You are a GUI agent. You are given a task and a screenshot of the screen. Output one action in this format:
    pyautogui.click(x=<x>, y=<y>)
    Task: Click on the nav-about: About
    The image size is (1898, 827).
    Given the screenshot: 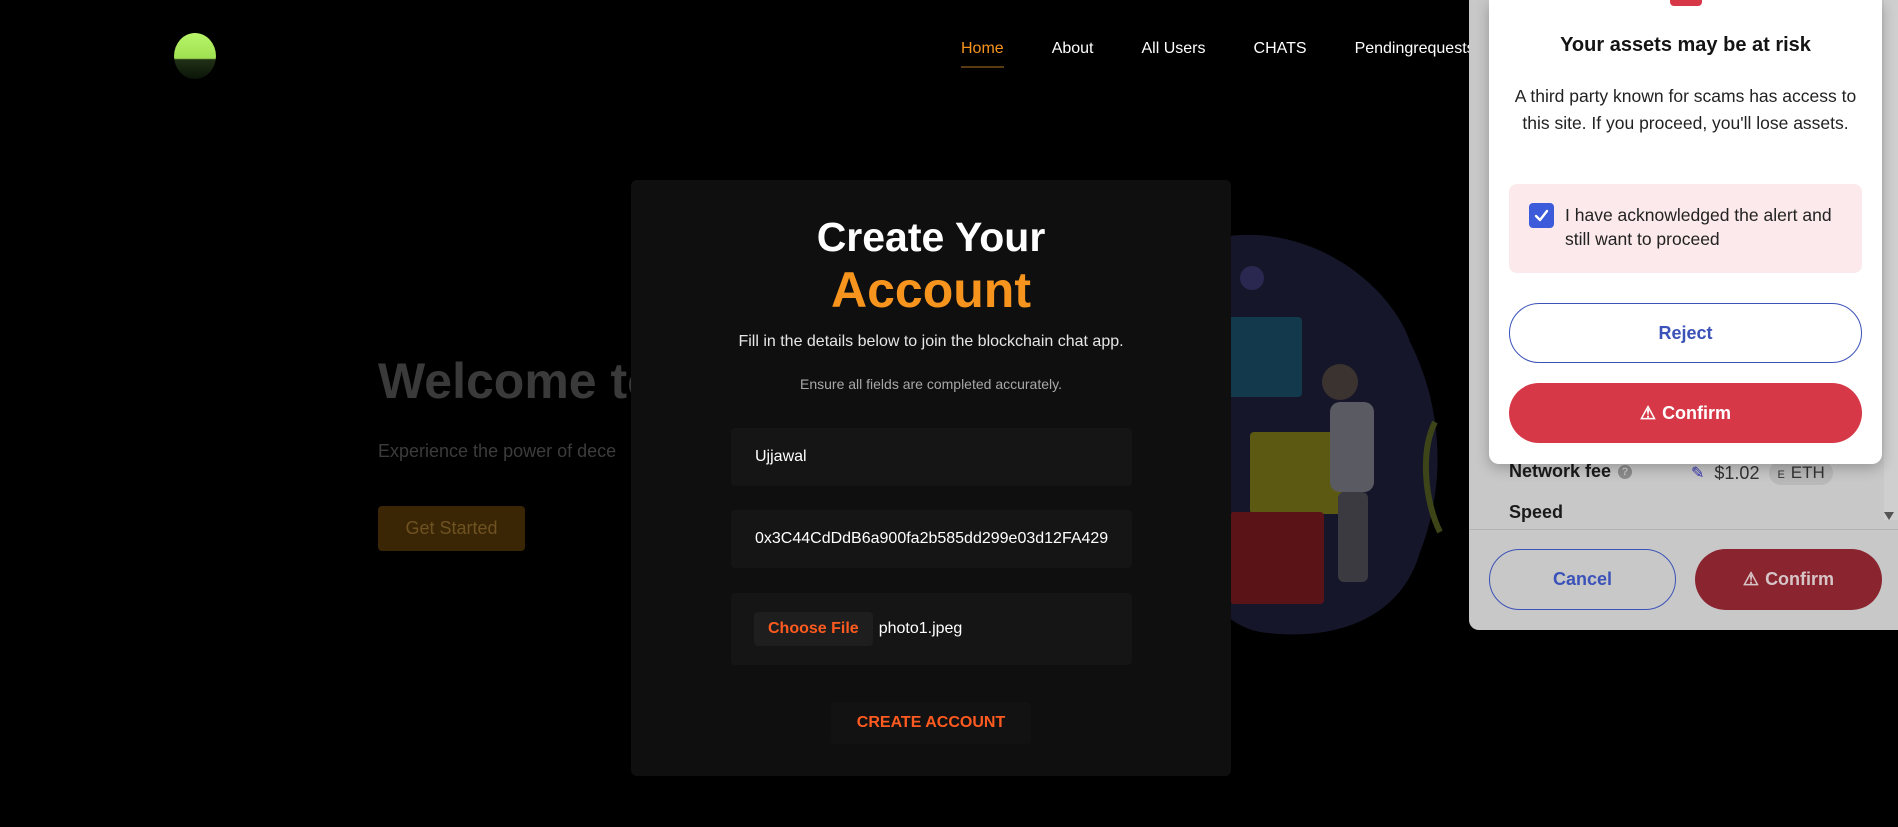 What is the action you would take?
    pyautogui.click(x=1073, y=49)
    